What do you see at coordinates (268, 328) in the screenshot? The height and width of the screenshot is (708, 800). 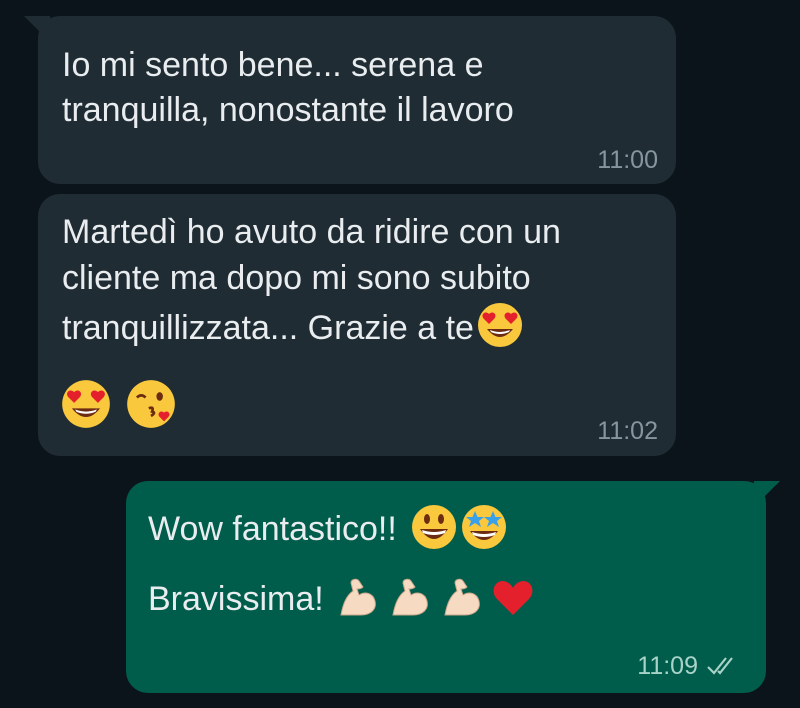 I see `message-text-line: tranquillizzata... Grazie a te` at bounding box center [268, 328].